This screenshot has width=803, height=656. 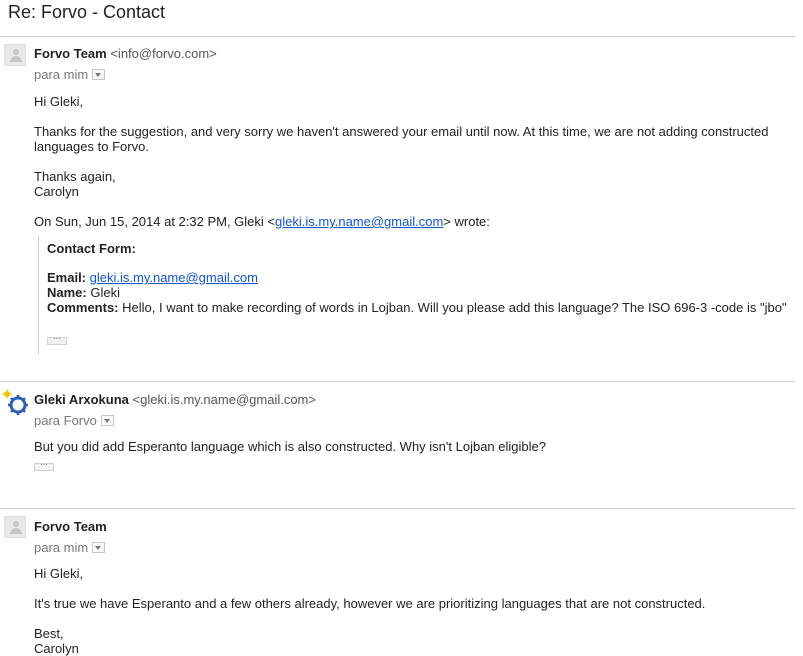 What do you see at coordinates (83, 307) in the screenshot?
I see `quote-comments-label: Comments:` at bounding box center [83, 307].